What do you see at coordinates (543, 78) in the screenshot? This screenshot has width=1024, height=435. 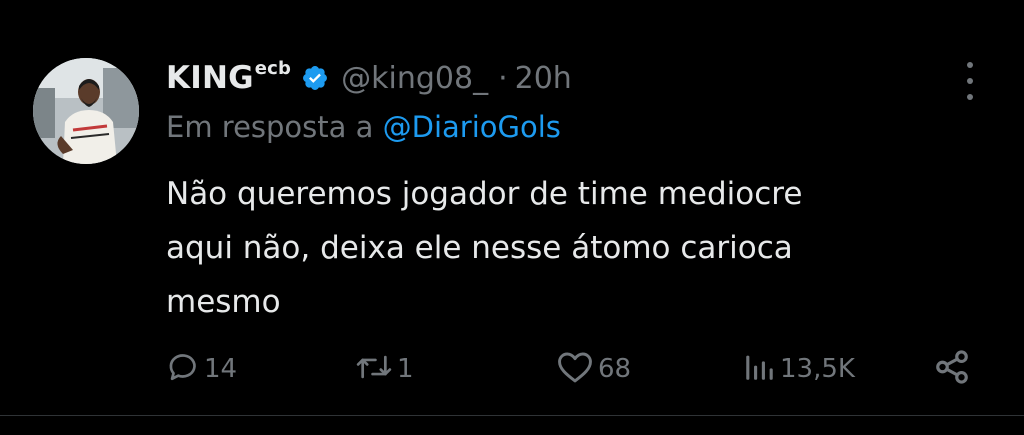 I see `timestamp: 20h` at bounding box center [543, 78].